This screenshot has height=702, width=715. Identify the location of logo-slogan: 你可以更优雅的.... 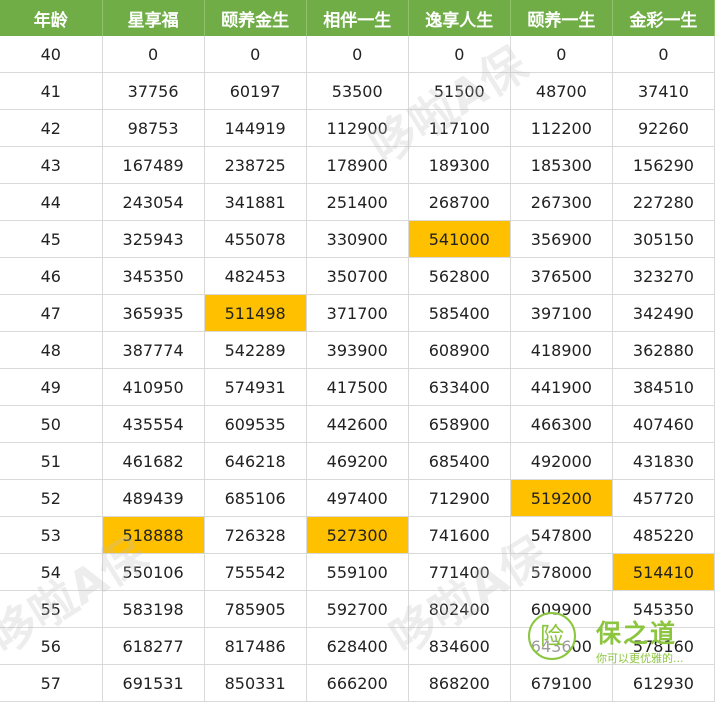
(640, 658).